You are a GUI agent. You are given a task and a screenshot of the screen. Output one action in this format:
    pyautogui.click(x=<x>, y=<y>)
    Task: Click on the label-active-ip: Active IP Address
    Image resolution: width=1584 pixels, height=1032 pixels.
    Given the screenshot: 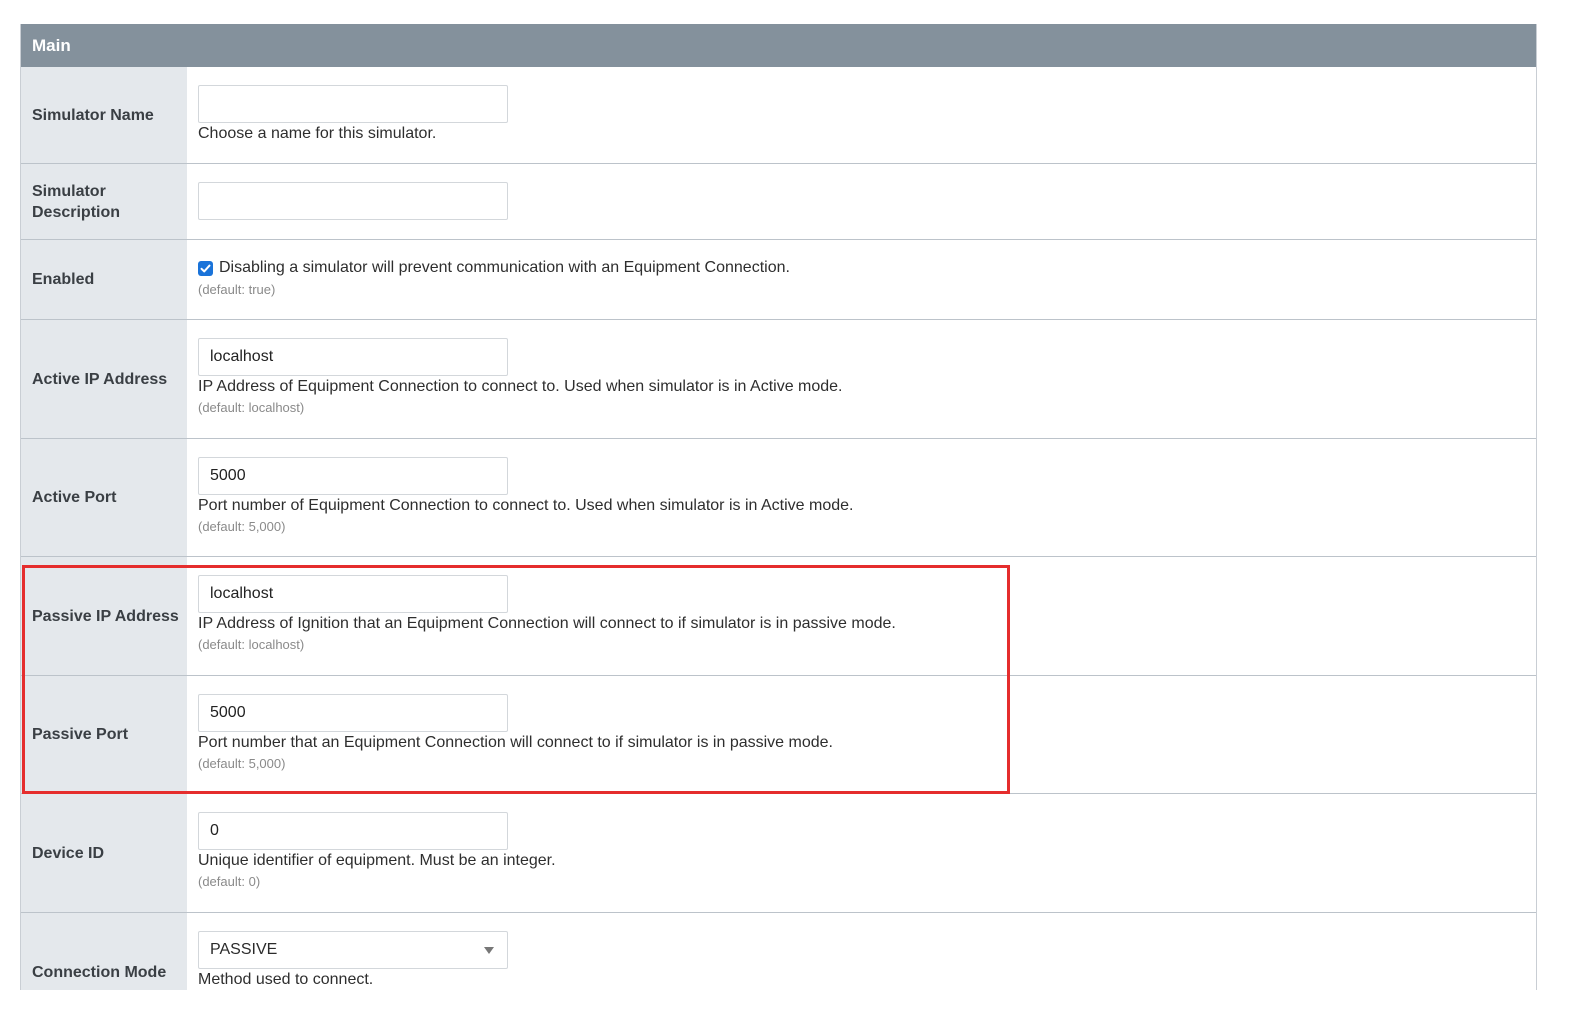 What is the action you would take?
    pyautogui.click(x=104, y=379)
    